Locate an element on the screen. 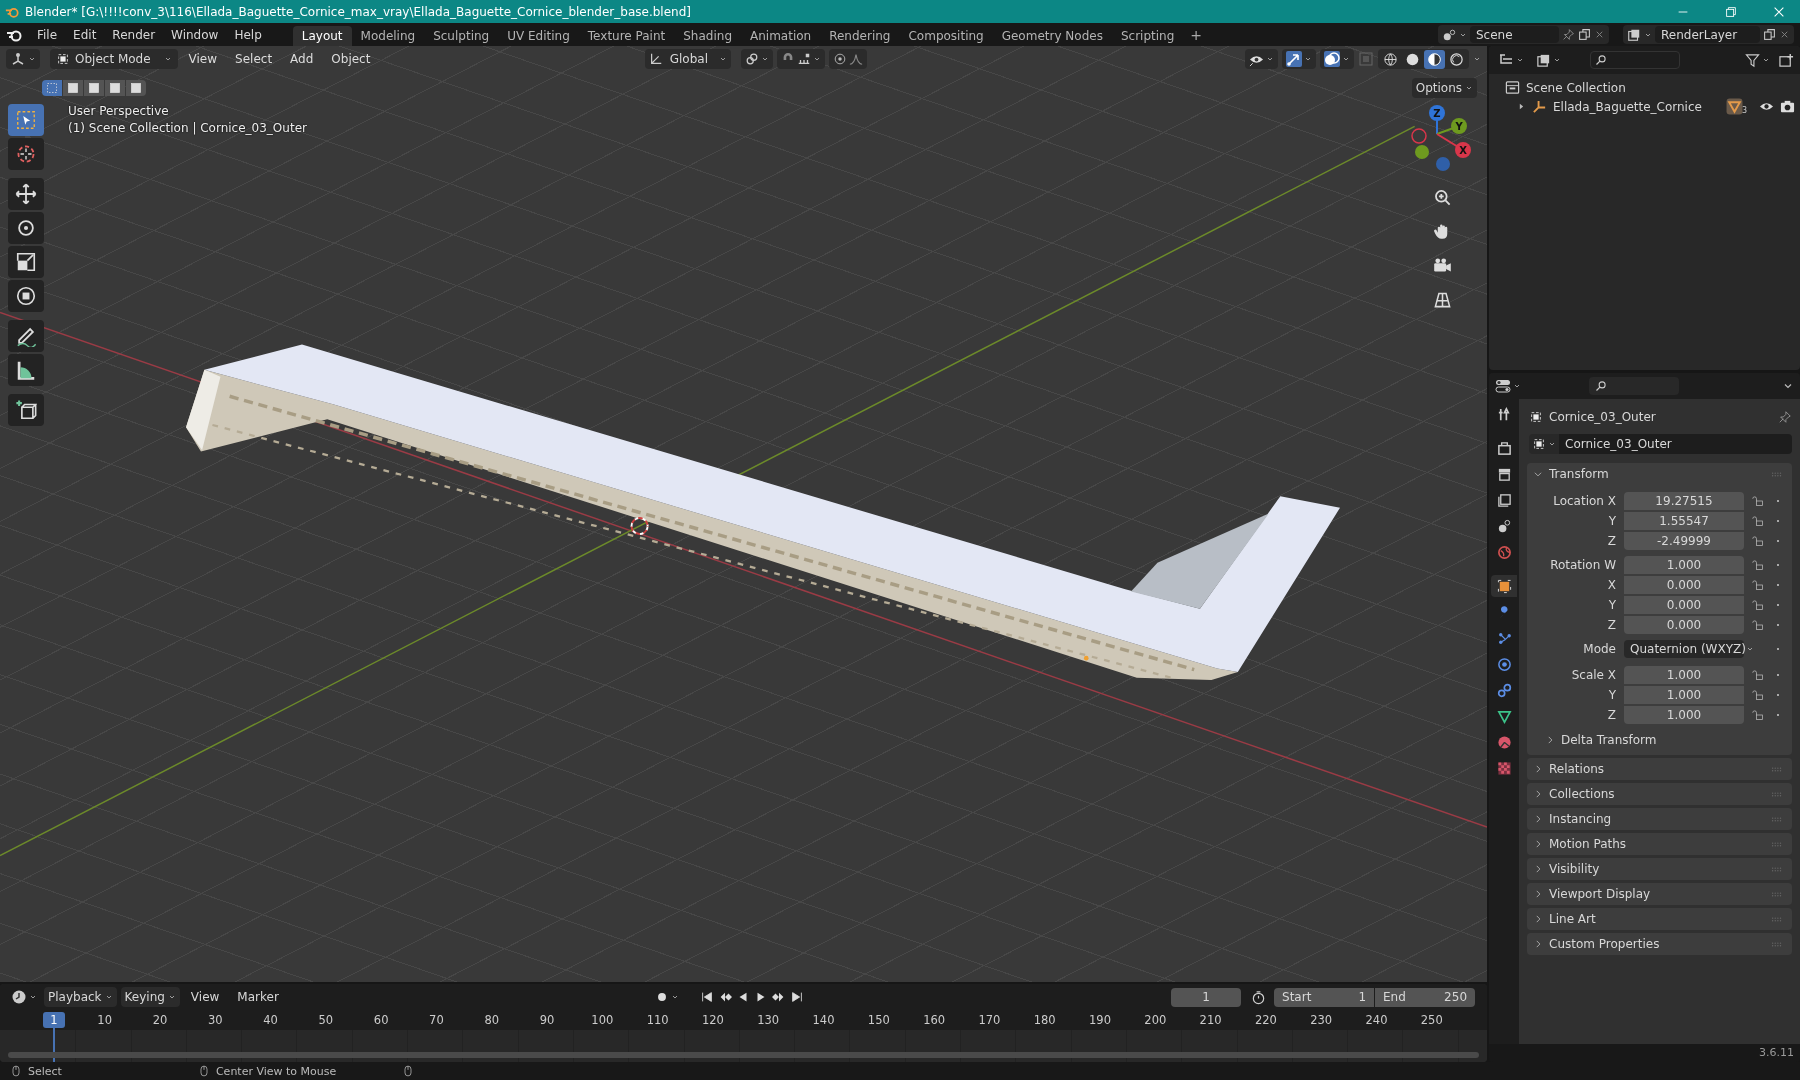  proportional-edit-button is located at coordinates (848, 59).